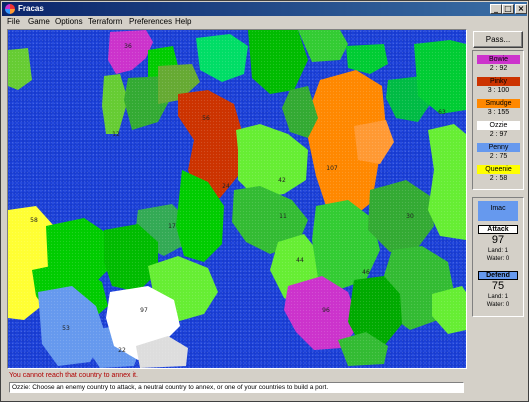 Image resolution: width=529 pixels, height=402 pixels. Describe the element at coordinates (366, 272) in the screenshot. I see `country-label: 46` at that location.